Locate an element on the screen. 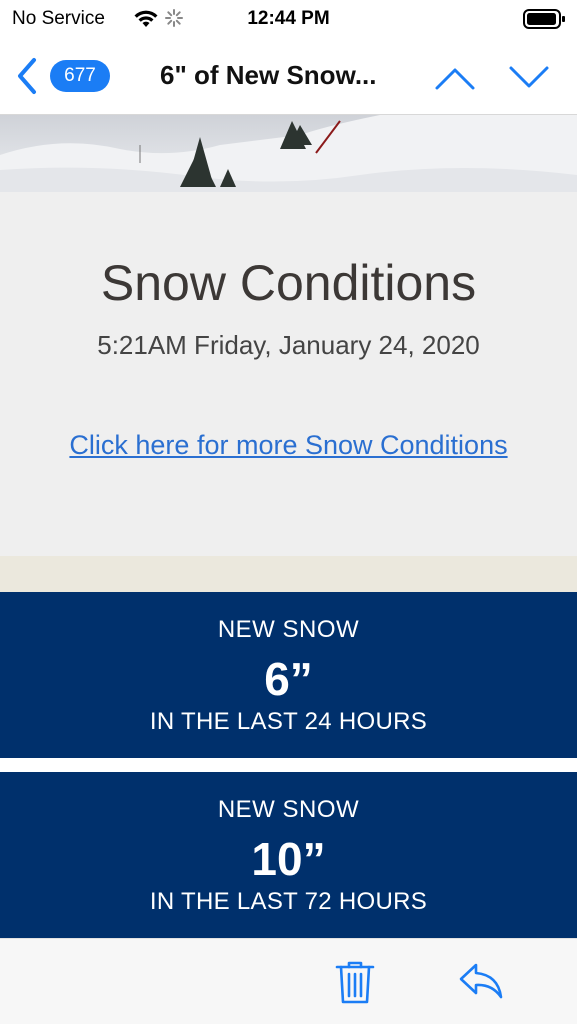 The image size is (577, 1024). snow-amount: 10” is located at coordinates (288, 859).